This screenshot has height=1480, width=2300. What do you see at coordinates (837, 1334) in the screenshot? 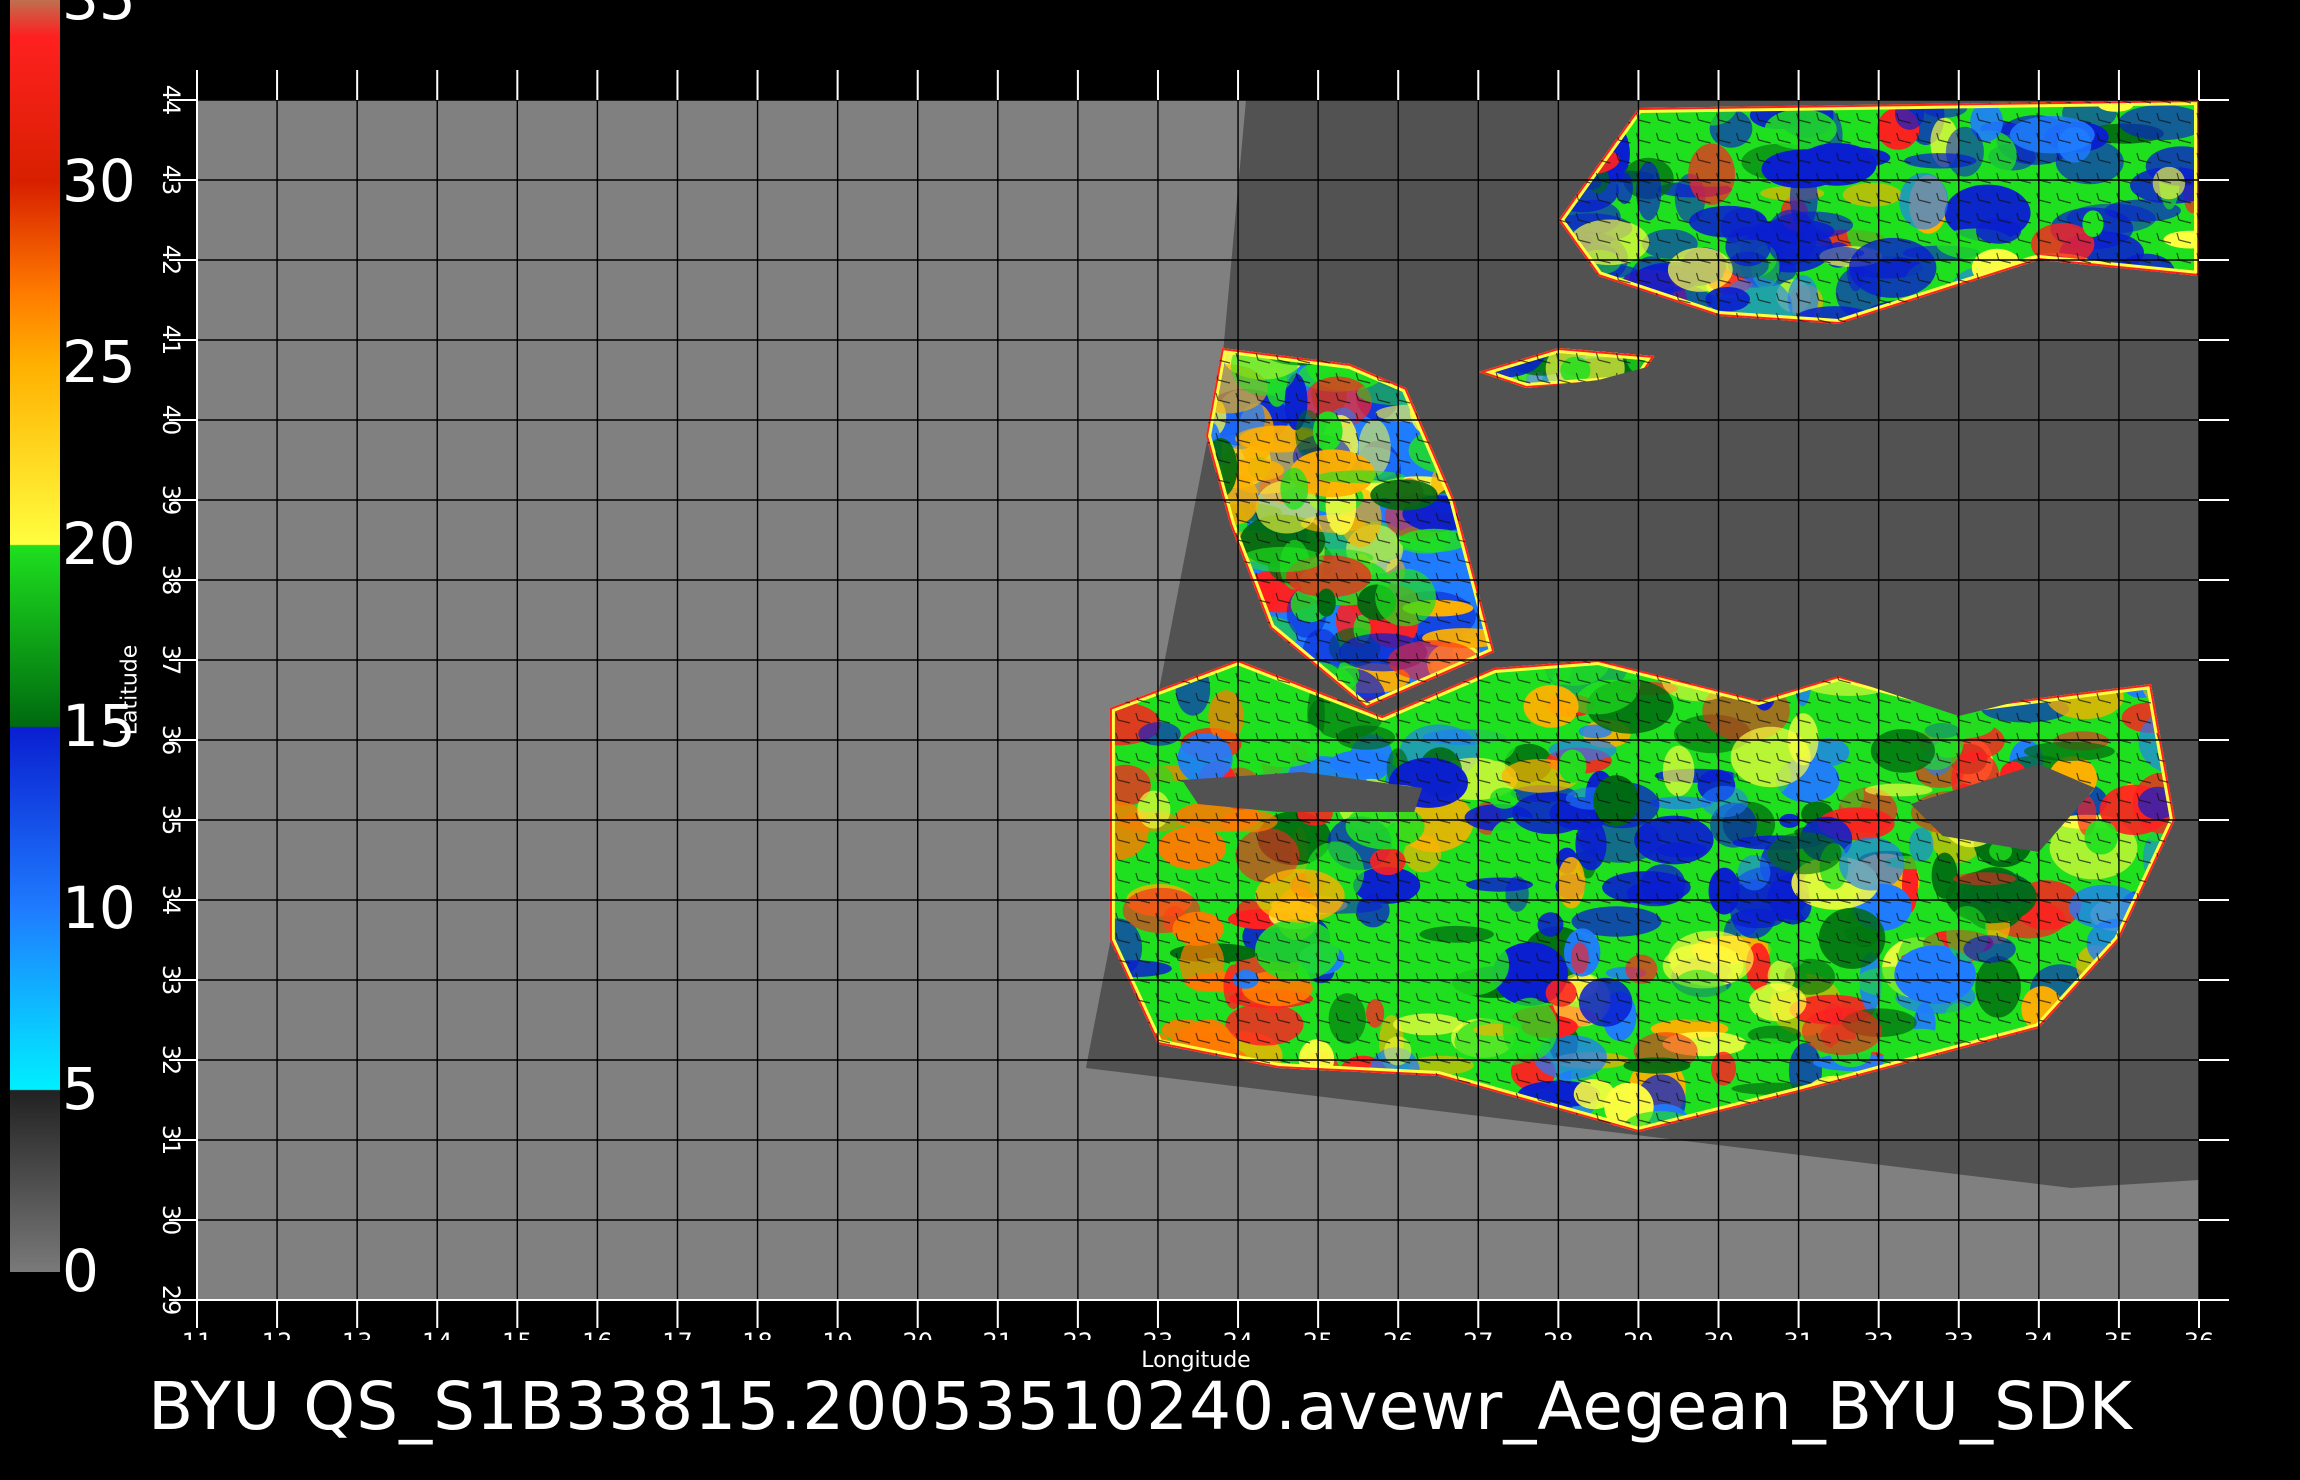
I see `x-tick-label: 19` at bounding box center [837, 1334].